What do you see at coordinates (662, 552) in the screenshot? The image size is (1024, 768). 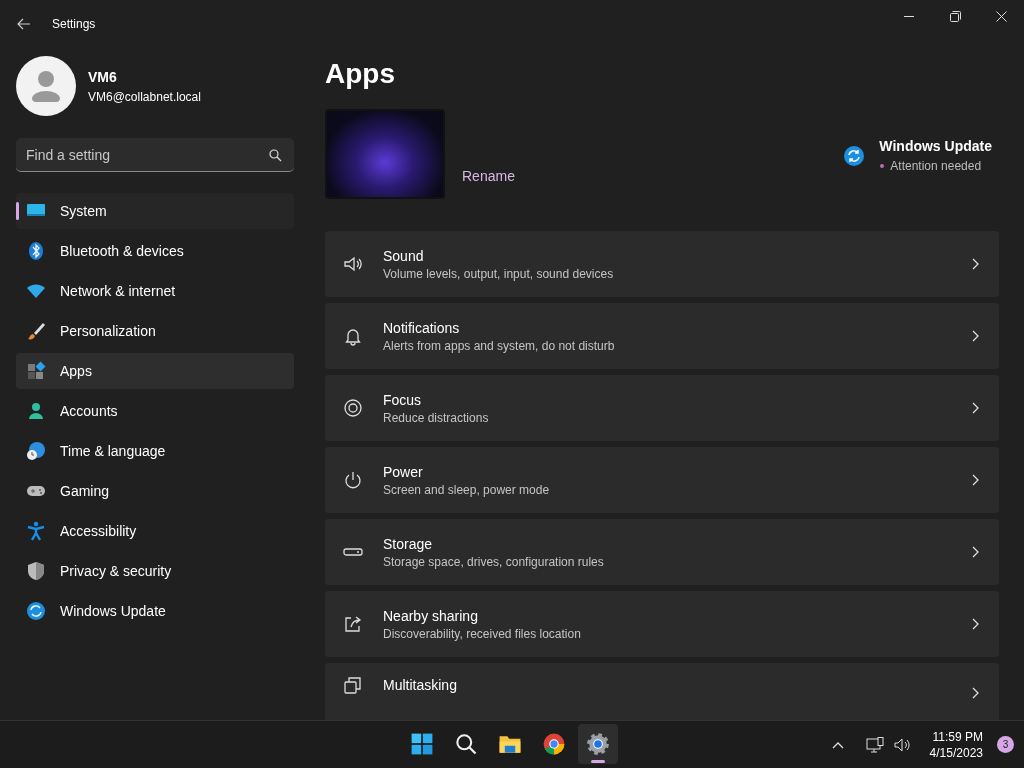 I see `settings-card: Storage Storage space, drives, configuration rules` at bounding box center [662, 552].